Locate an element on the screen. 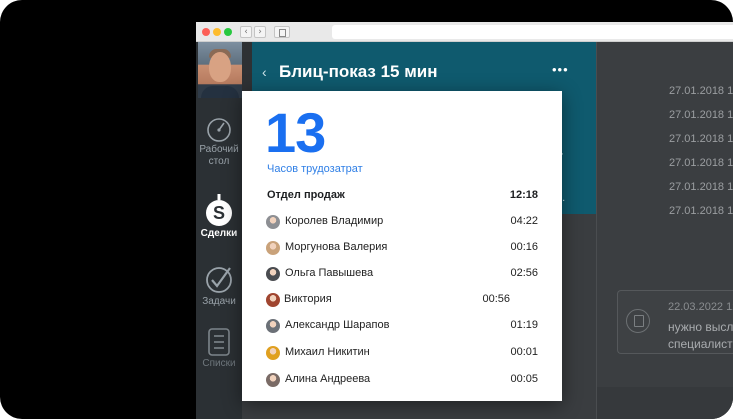 The image size is (733, 419). comment-card: 22.03.2022 12 нужно высл специалист is located at coordinates (675, 322).